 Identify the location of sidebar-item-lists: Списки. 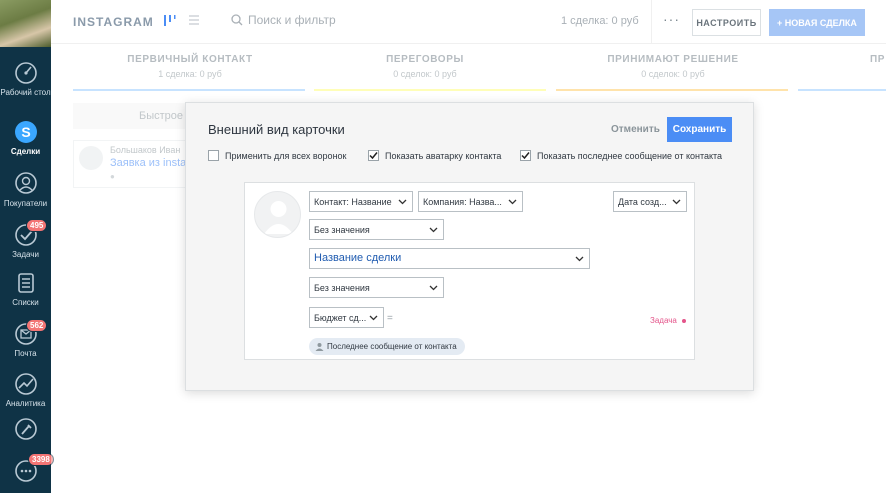
(25, 289).